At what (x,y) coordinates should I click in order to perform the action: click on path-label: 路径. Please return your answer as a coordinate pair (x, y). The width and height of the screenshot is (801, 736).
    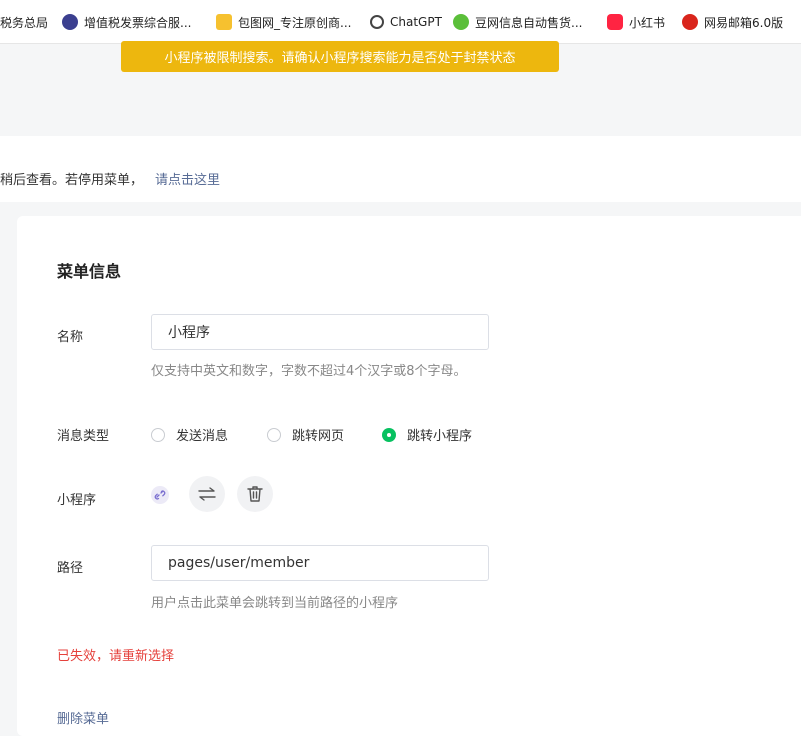
    Looking at the image, I should click on (70, 568).